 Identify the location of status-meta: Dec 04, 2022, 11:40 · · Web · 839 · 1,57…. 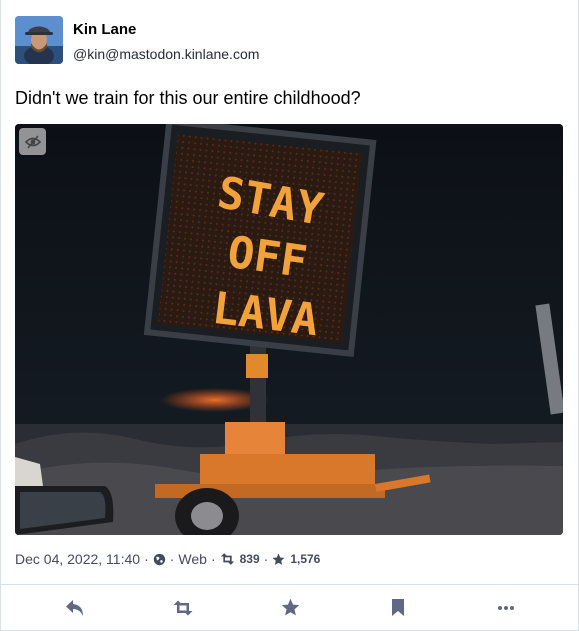
(167, 559).